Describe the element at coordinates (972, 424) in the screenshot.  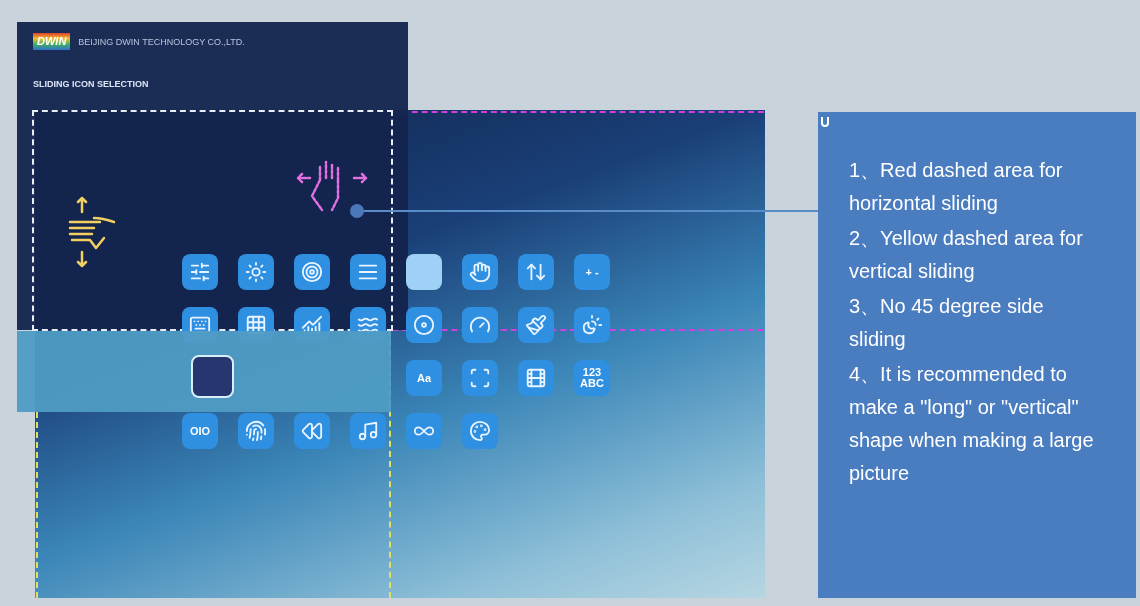
I see `note-text: 4、It is recommended to make a "long" or "vertical" shape when making a large picture` at that location.